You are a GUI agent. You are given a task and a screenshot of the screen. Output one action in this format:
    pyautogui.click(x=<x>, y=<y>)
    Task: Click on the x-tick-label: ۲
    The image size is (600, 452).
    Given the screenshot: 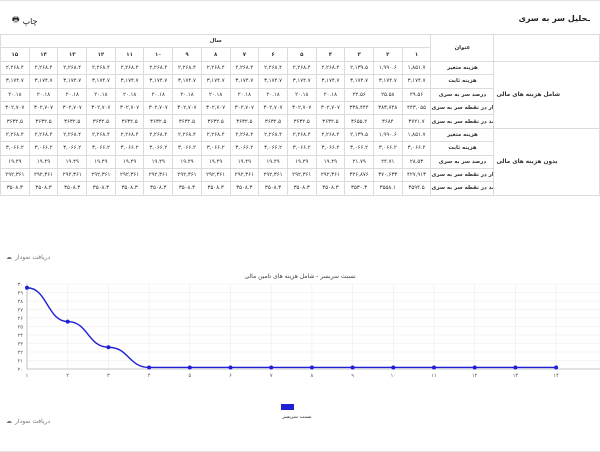 What is the action you would take?
    pyautogui.click(x=67, y=376)
    